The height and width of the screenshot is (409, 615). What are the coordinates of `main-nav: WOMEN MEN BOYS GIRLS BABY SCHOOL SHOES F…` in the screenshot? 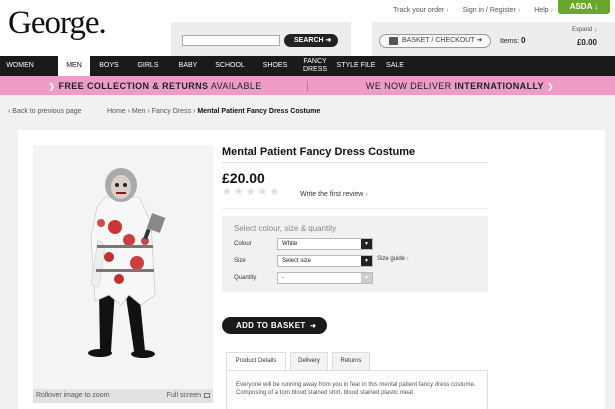 It's located at (307, 66).